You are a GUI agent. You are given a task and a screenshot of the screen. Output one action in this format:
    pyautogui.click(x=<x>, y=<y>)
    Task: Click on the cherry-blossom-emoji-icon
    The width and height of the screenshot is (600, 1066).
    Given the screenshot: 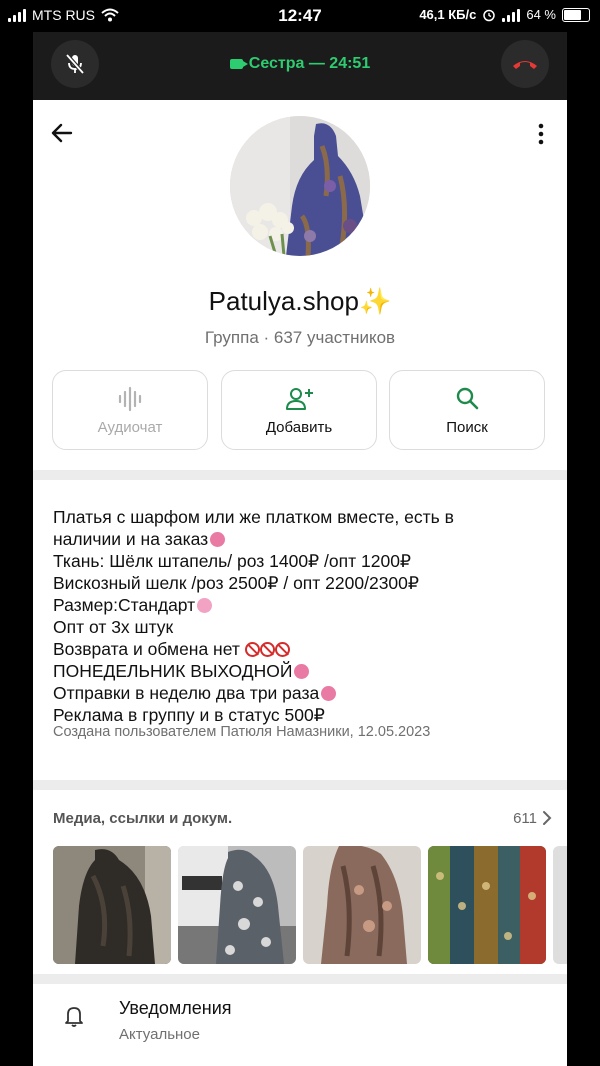 What is the action you would take?
    pyautogui.click(x=205, y=605)
    